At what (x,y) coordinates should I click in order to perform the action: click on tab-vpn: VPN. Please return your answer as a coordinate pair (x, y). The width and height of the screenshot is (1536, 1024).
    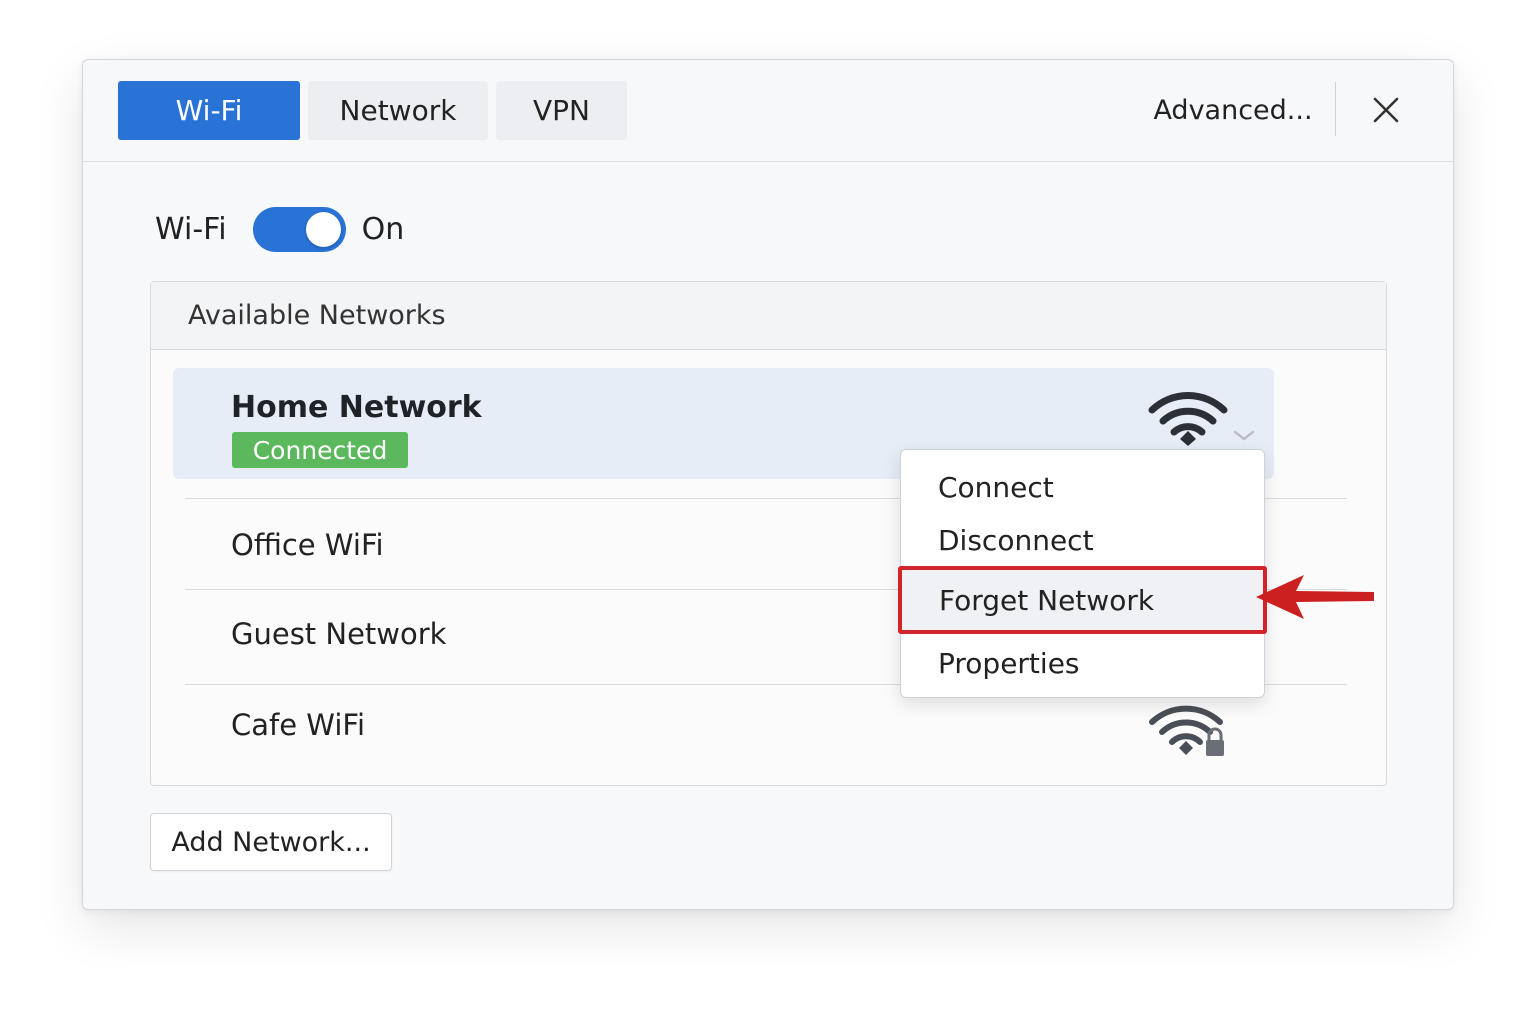
    Looking at the image, I should click on (561, 110).